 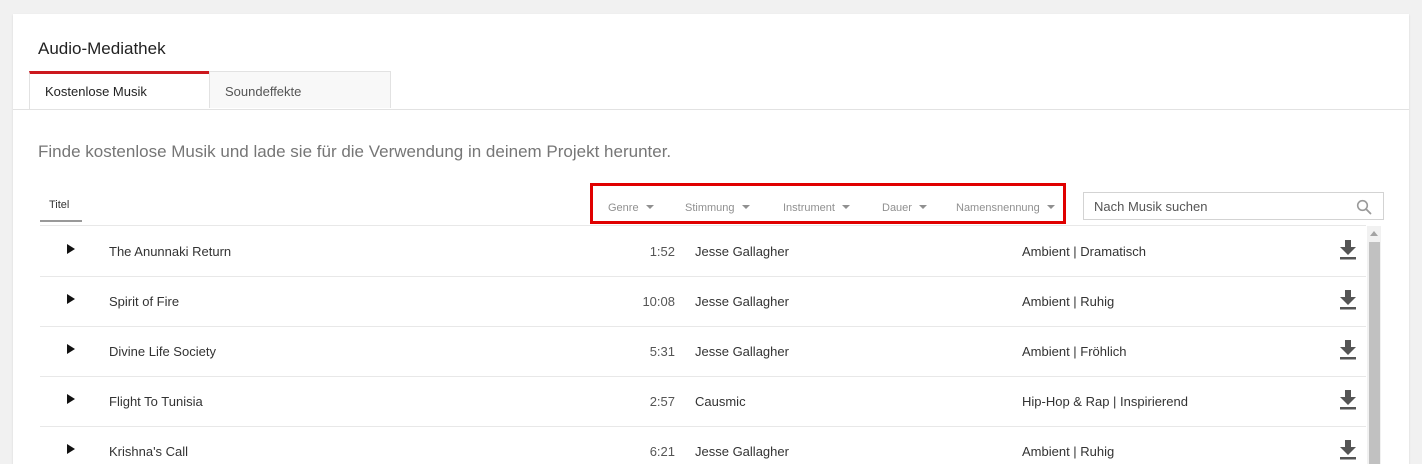 I want to click on filter-duration-label: Dauer, so click(x=897, y=208).